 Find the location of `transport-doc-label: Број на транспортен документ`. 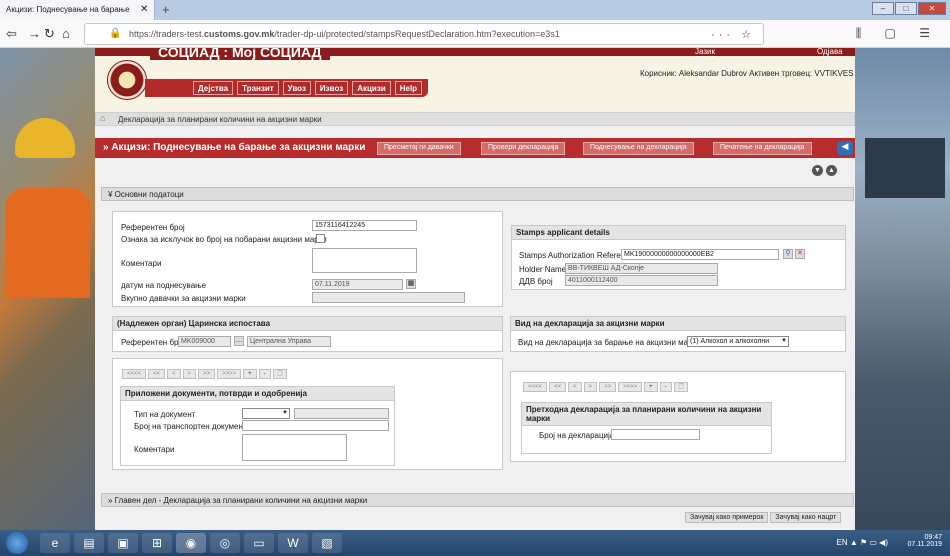

transport-doc-label: Број на транспортен документ is located at coordinates (190, 426).